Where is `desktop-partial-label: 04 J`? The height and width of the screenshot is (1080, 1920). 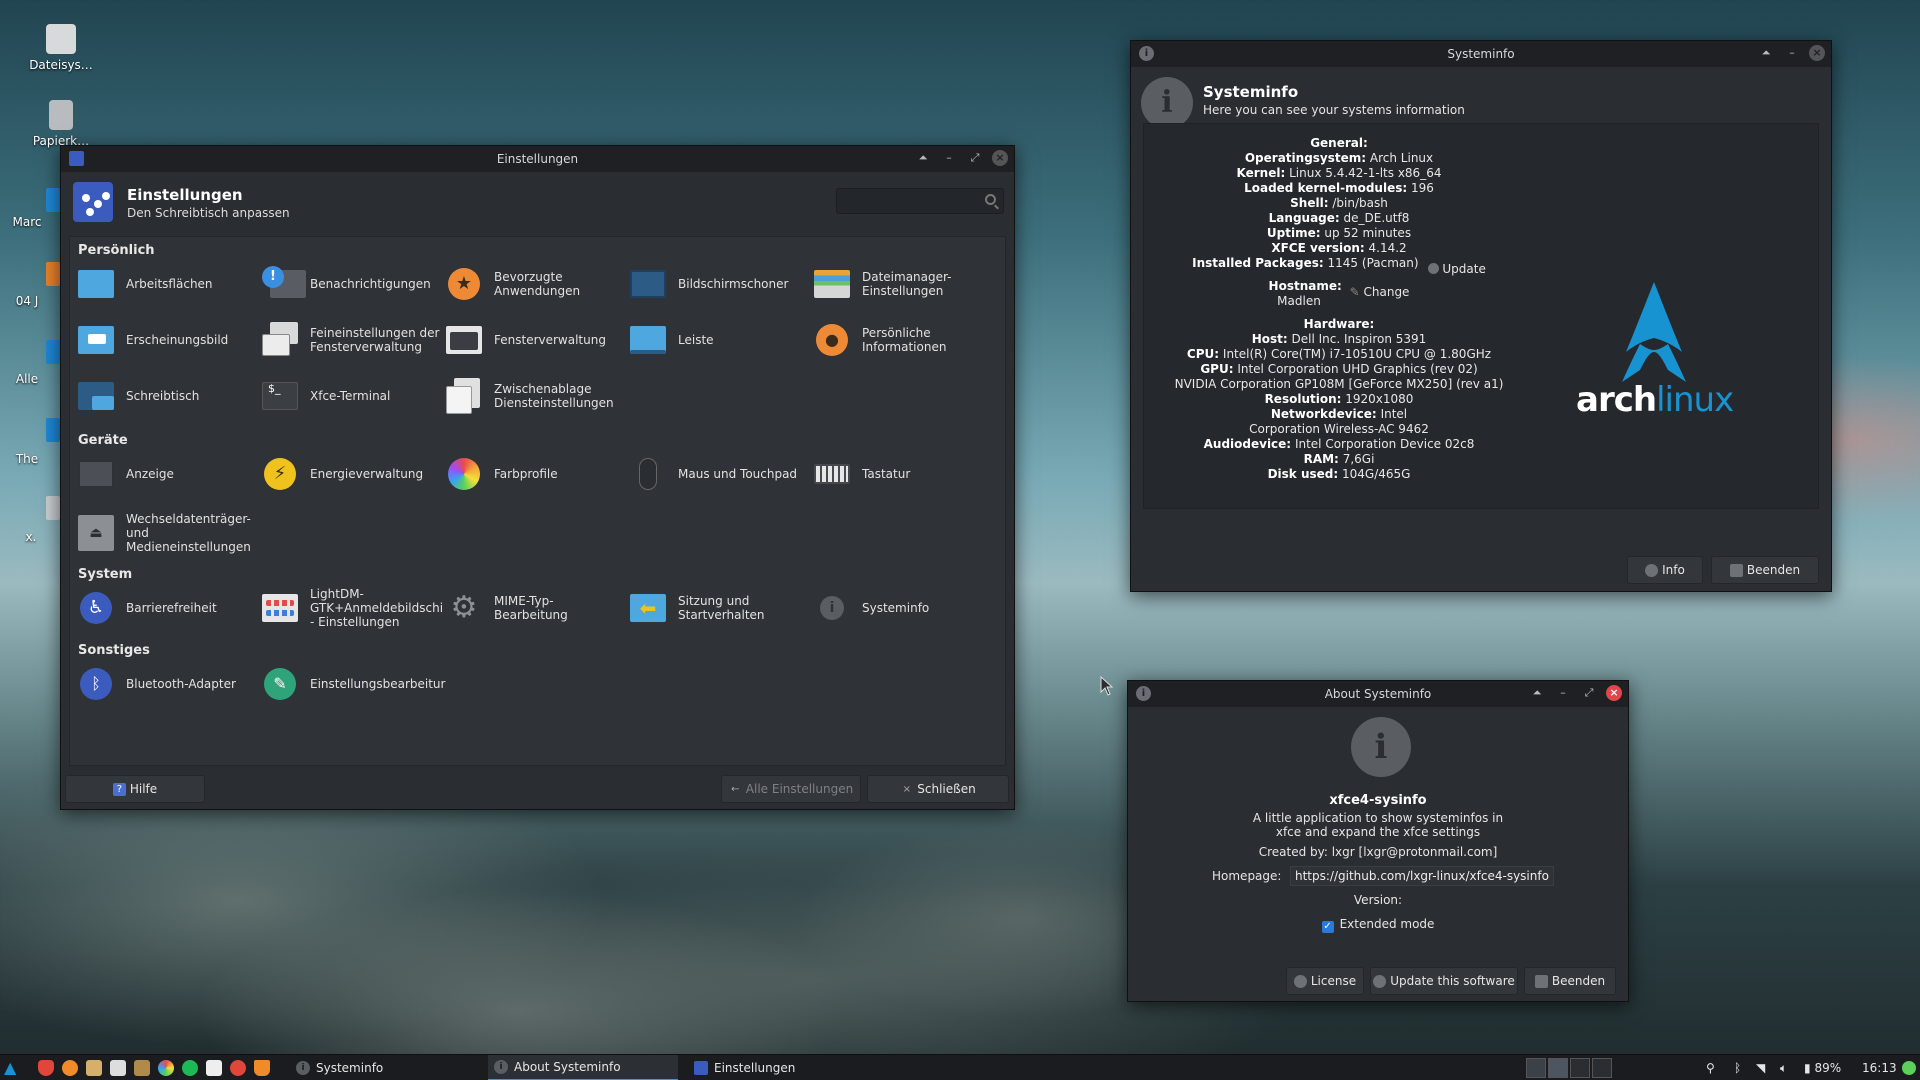 desktop-partial-label: 04 J is located at coordinates (31, 301).